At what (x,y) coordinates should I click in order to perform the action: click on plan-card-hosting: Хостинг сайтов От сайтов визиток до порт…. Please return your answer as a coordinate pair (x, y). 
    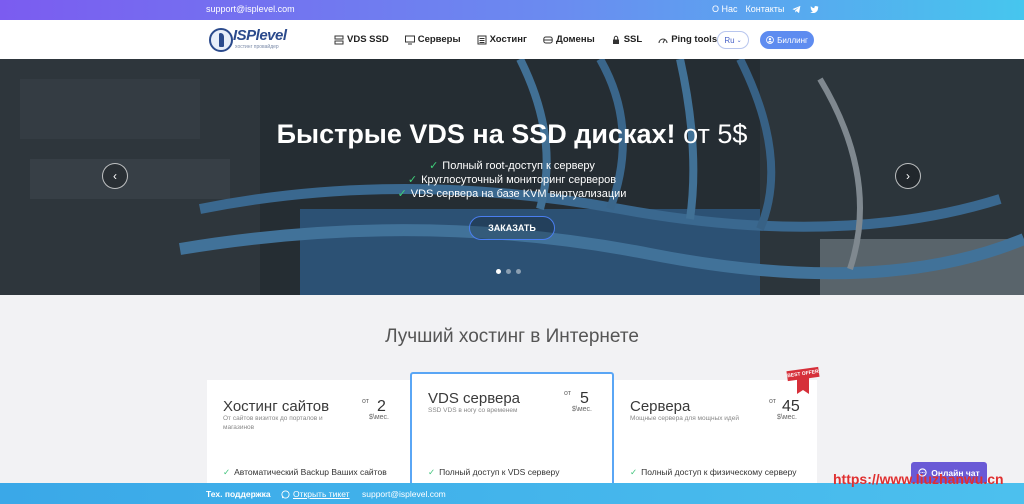
    Looking at the image, I should click on (308, 435).